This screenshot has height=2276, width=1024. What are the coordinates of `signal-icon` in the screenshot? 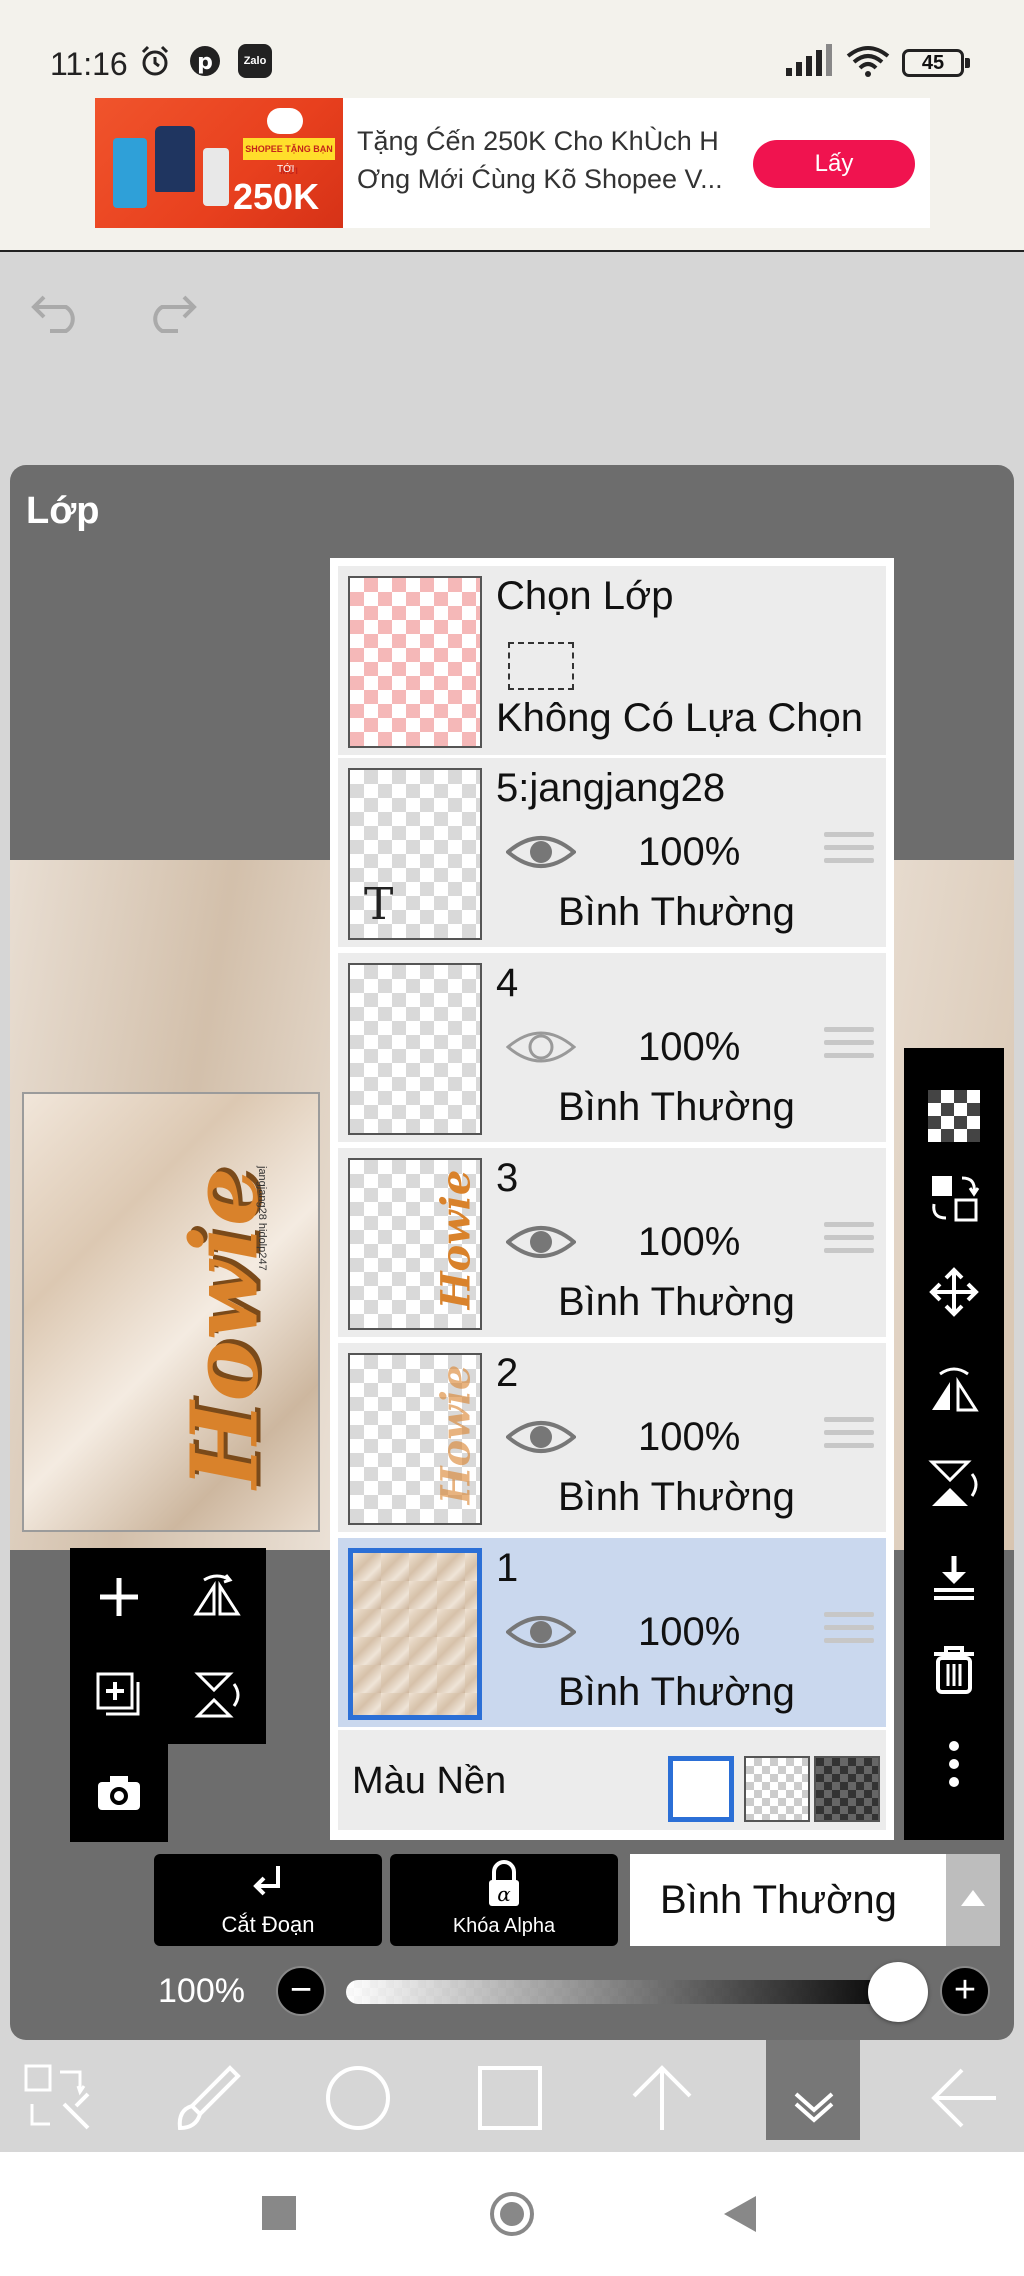 It's located at (809, 60).